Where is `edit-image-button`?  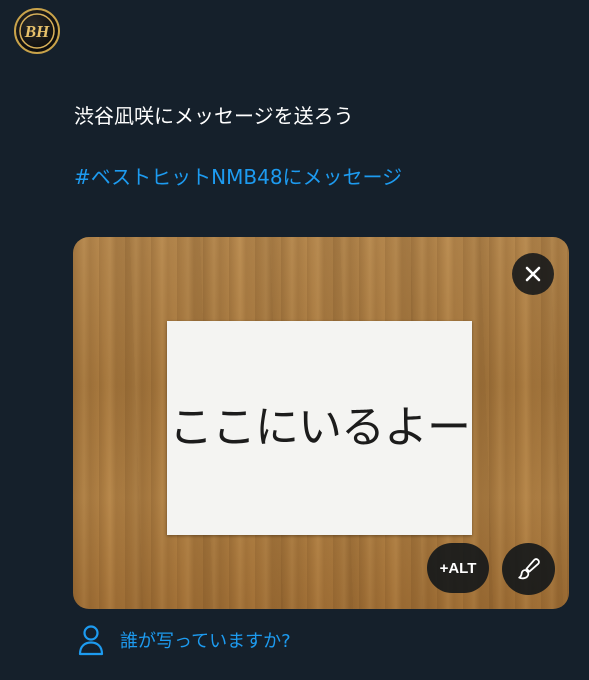 edit-image-button is located at coordinates (528, 569).